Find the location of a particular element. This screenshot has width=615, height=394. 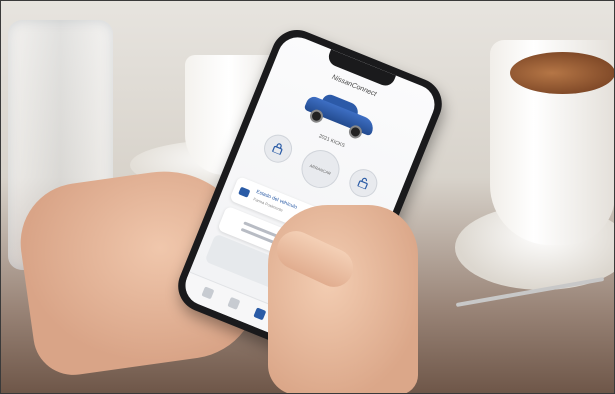

unlock-button is located at coordinates (363, 183).